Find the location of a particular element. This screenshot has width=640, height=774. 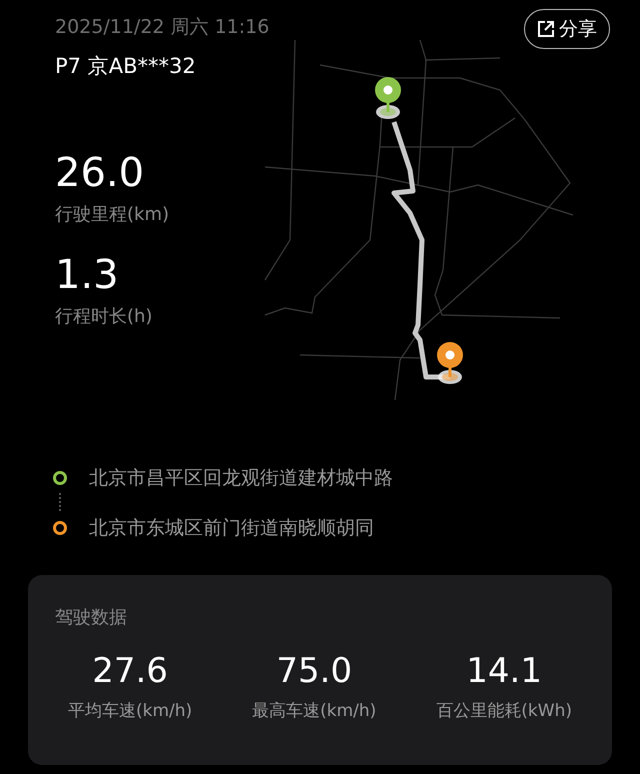

address-text: 北京市东城区前门街道南晓顺胡同 is located at coordinates (231, 528).